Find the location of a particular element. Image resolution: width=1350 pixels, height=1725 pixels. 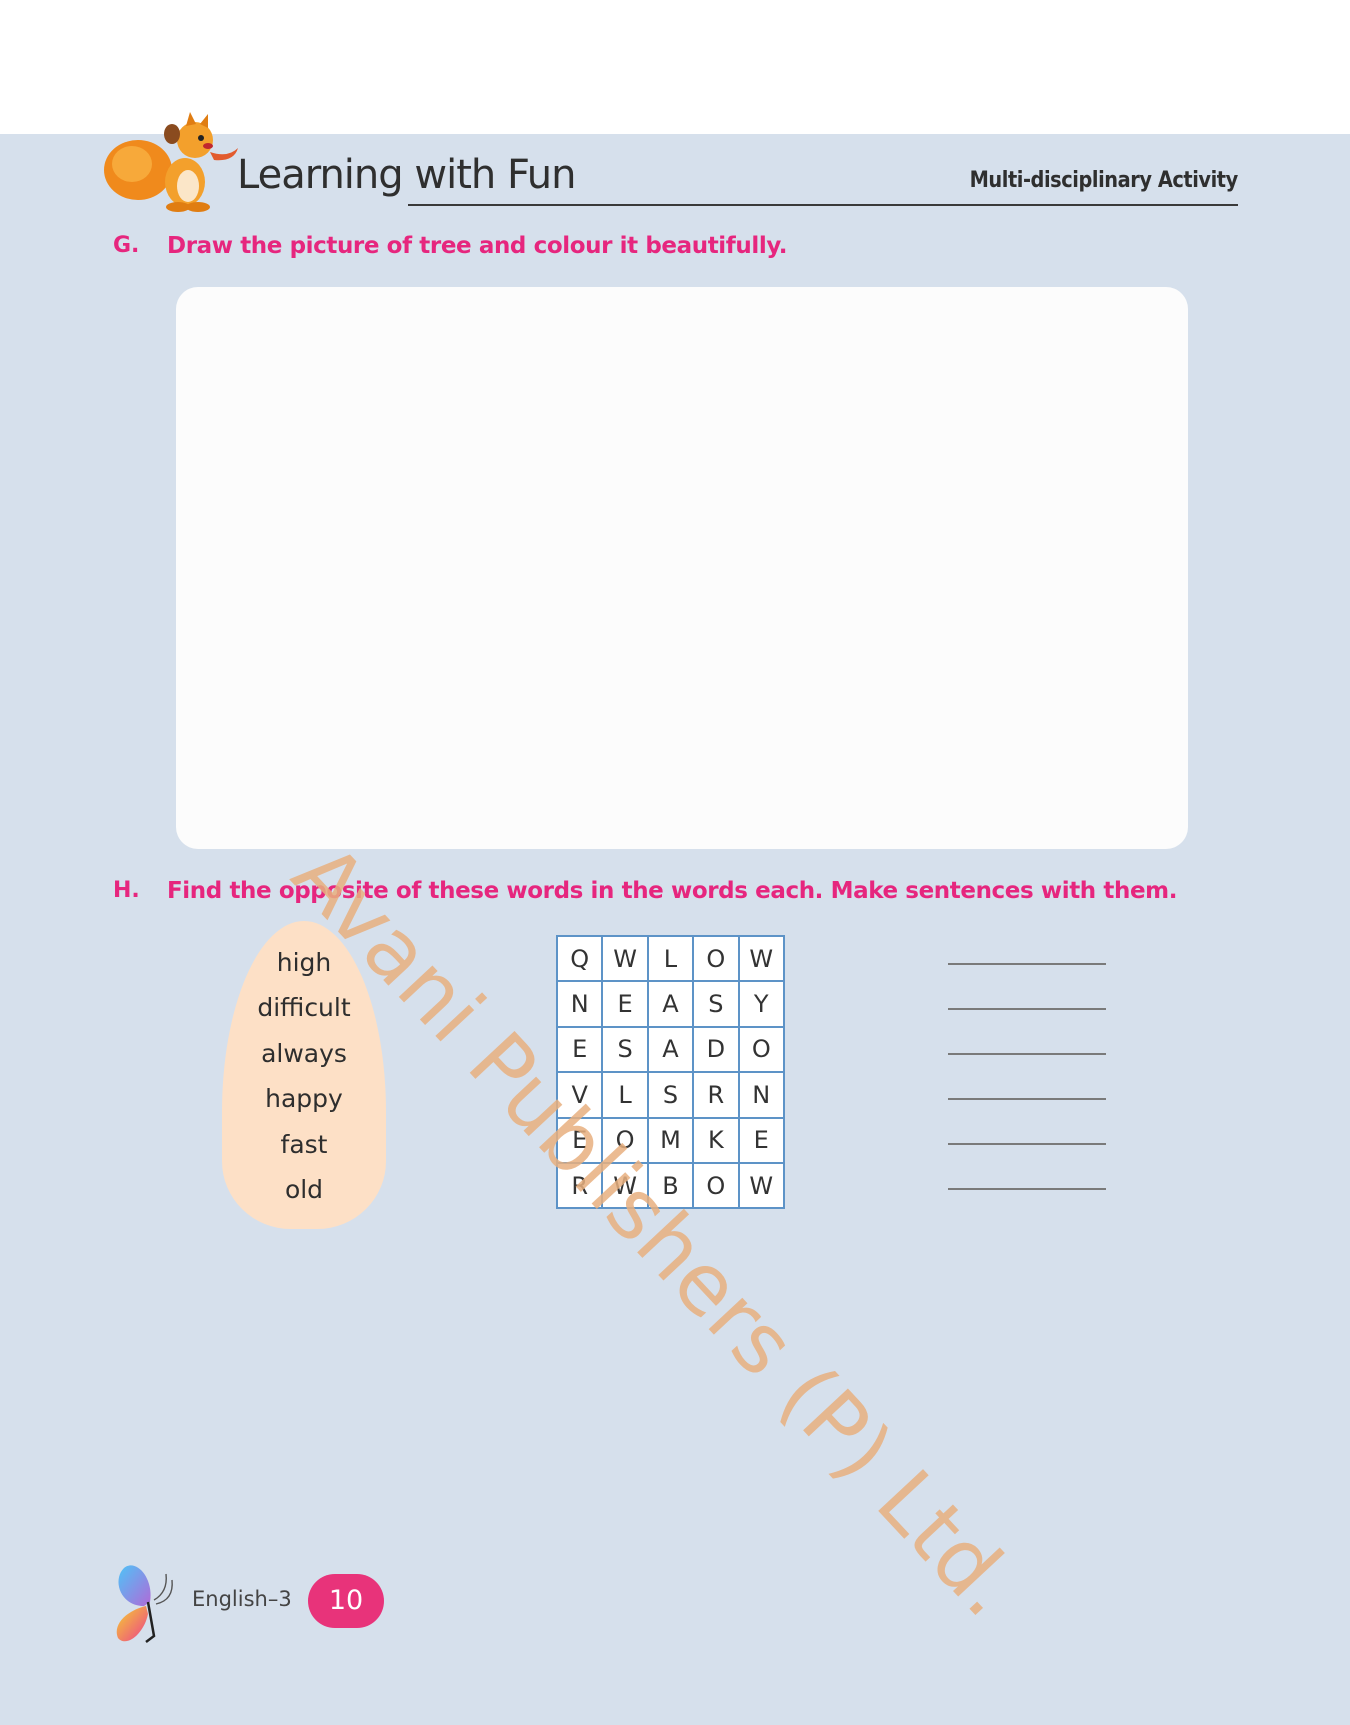

question-g-letter: G. is located at coordinates (126, 245).